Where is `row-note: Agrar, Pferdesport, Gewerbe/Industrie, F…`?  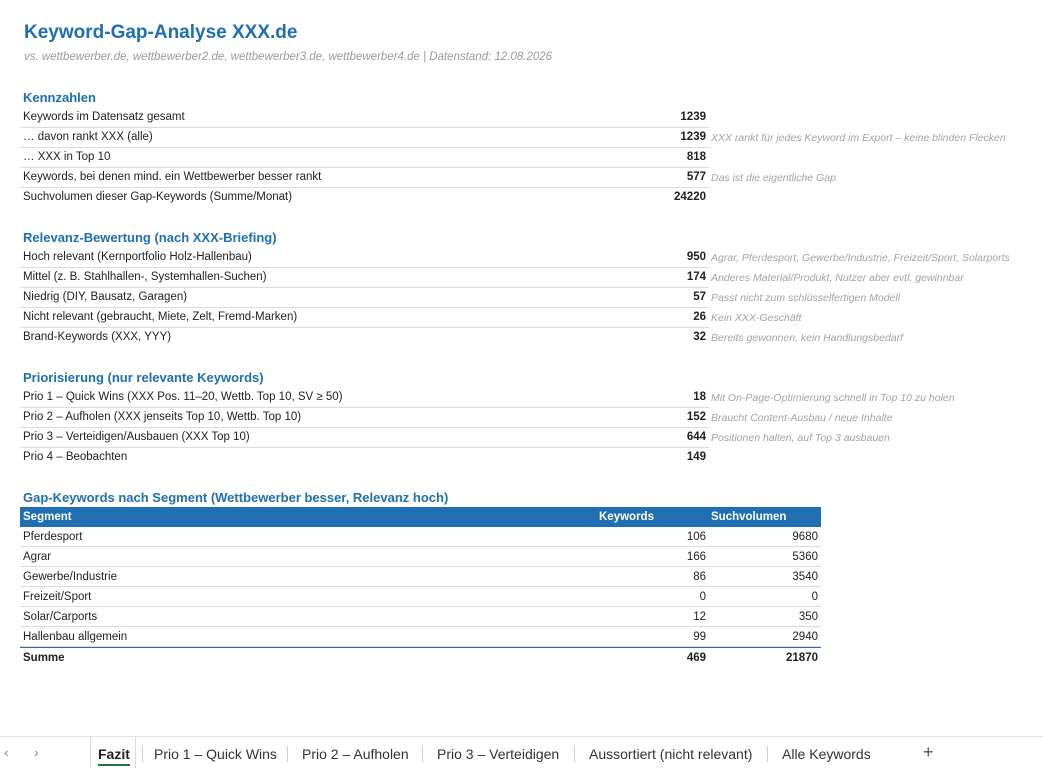 row-note: Agrar, Pferdesport, Gewerbe/Industrie, F… is located at coordinates (860, 258).